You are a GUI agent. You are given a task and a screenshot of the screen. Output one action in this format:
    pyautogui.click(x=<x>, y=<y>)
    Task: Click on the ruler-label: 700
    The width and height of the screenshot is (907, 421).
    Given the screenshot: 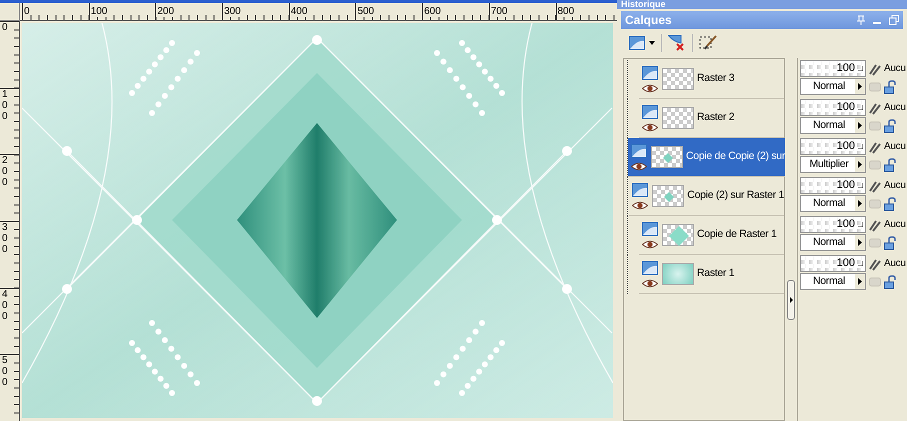 What is the action you would take?
    pyautogui.click(x=499, y=11)
    